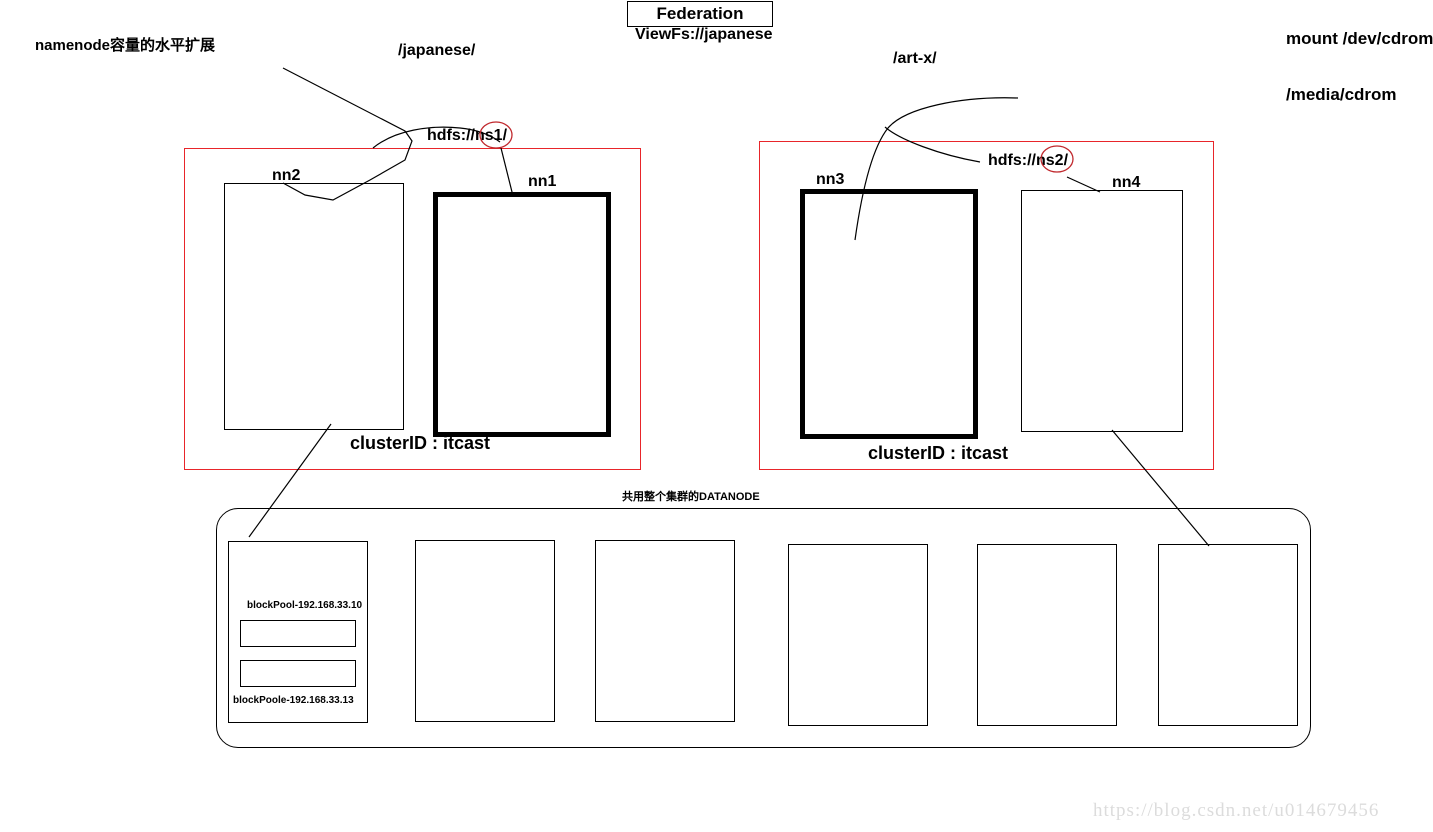  What do you see at coordinates (305, 605) in the screenshot?
I see `blockpool-top-label: blockPool-192.168.33.10` at bounding box center [305, 605].